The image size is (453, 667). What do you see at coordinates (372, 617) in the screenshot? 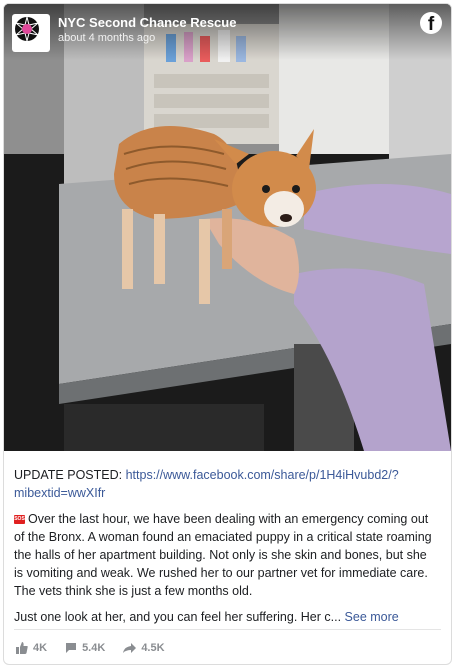
I see `see-more-link: See more` at bounding box center [372, 617].